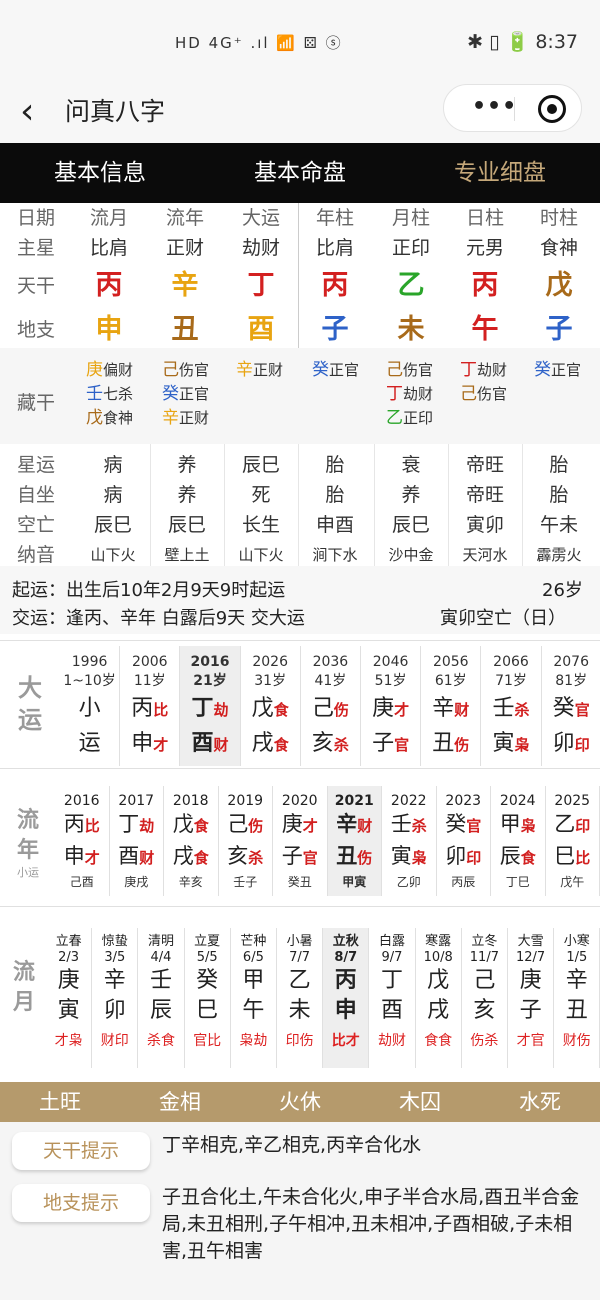 The height and width of the screenshot is (1300, 600). I want to click on zhi-shishen: 印, so click(582, 745).